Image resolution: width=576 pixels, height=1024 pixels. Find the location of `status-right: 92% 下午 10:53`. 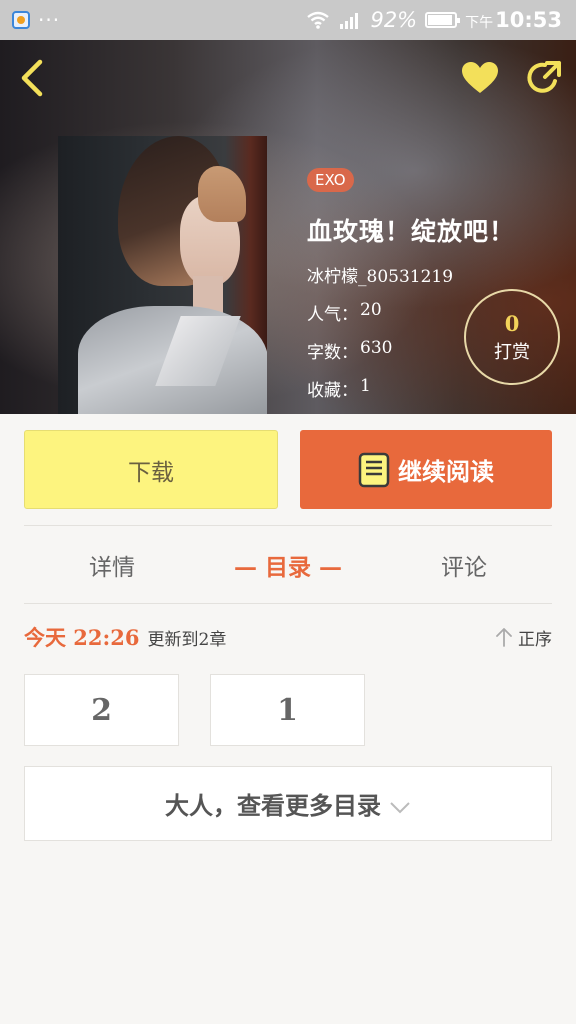

status-right: 92% 下午 10:53 is located at coordinates (434, 20).